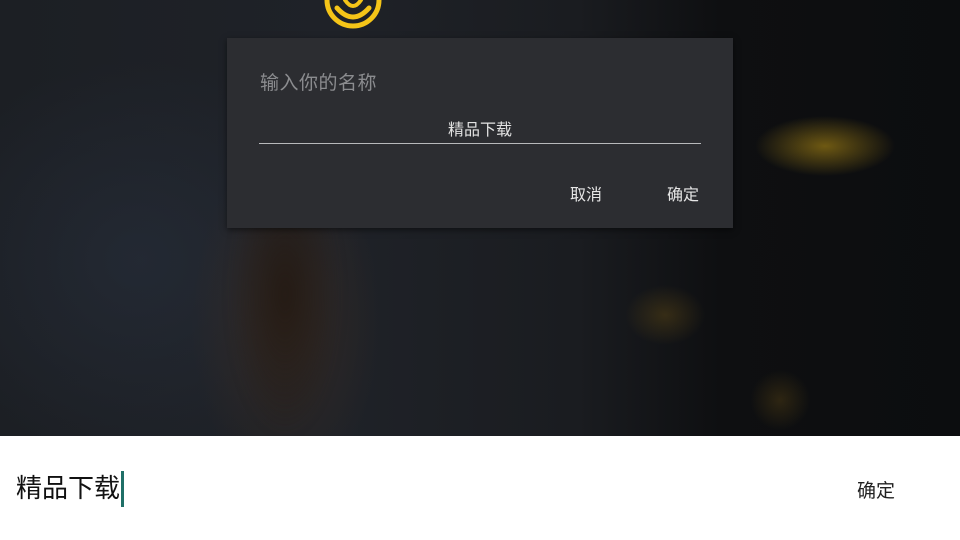  Describe the element at coordinates (319, 83) in the screenshot. I see `dialog-title: 输入你的名称` at that location.